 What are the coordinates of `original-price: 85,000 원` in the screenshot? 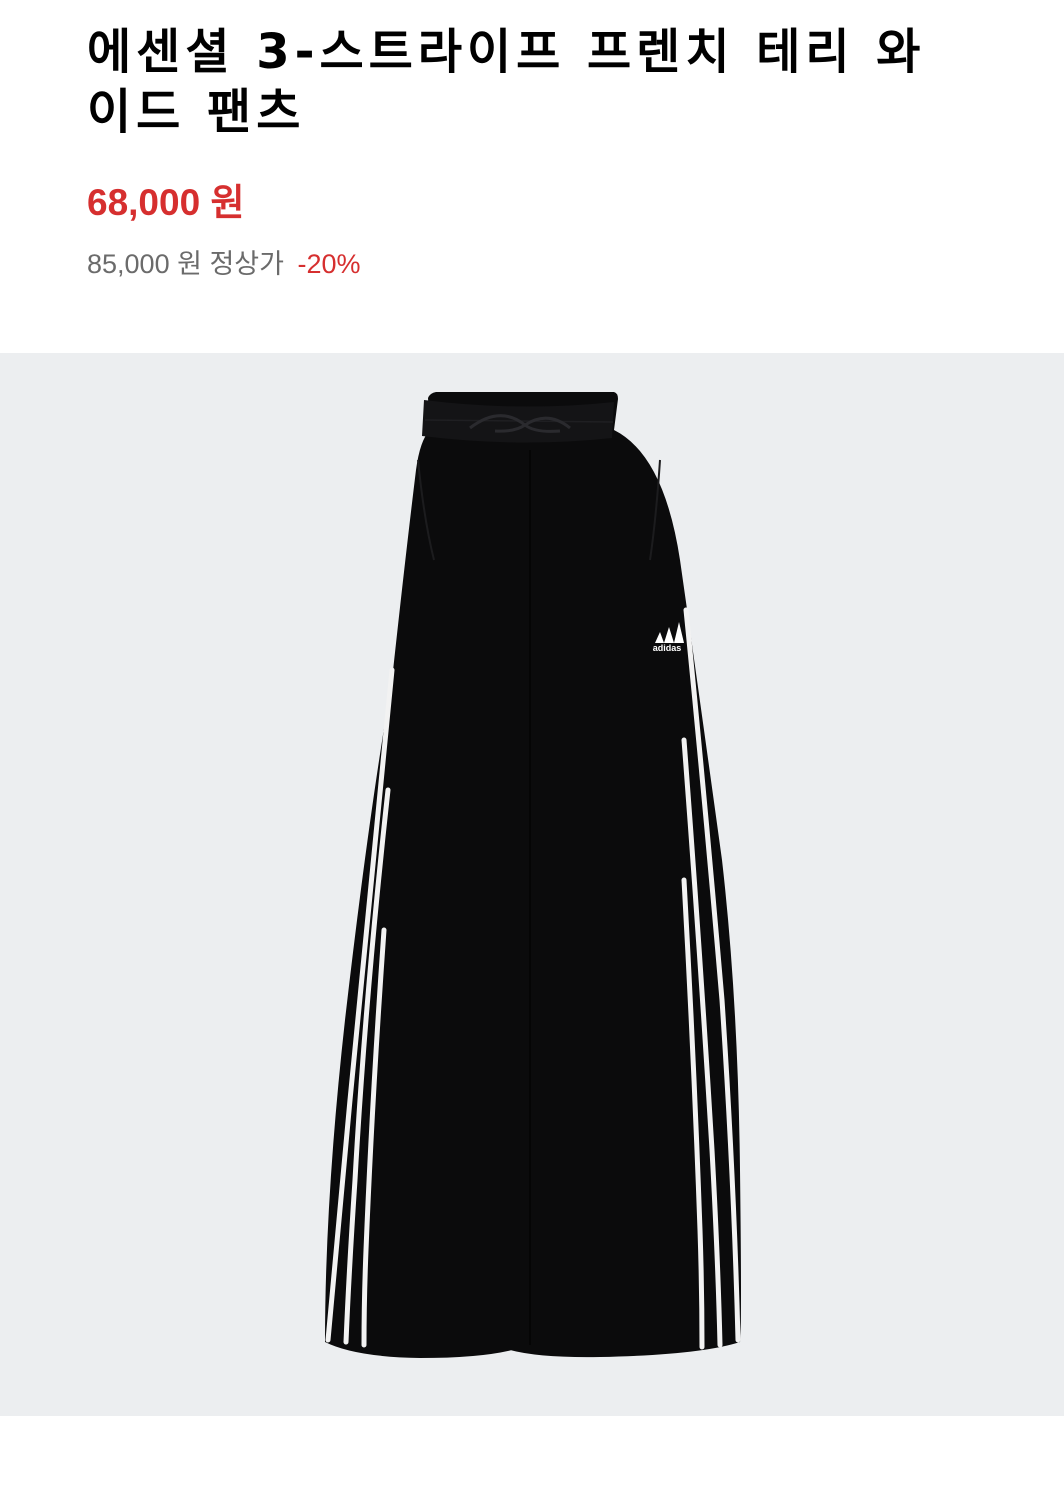 It's located at (144, 264).